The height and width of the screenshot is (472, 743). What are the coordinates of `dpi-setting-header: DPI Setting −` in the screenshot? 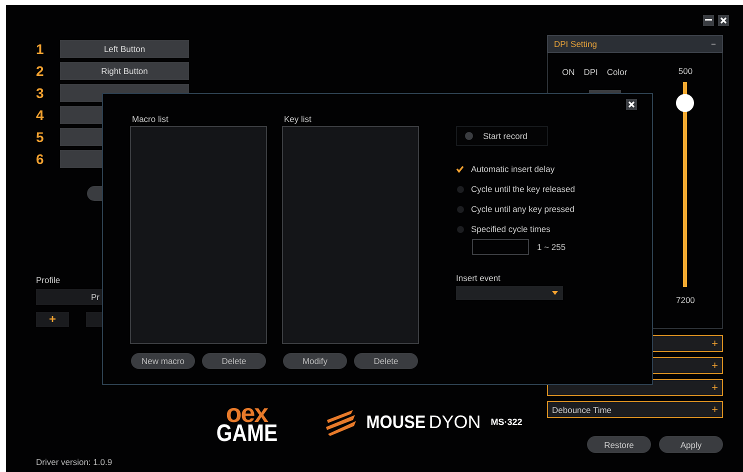 It's located at (635, 44).